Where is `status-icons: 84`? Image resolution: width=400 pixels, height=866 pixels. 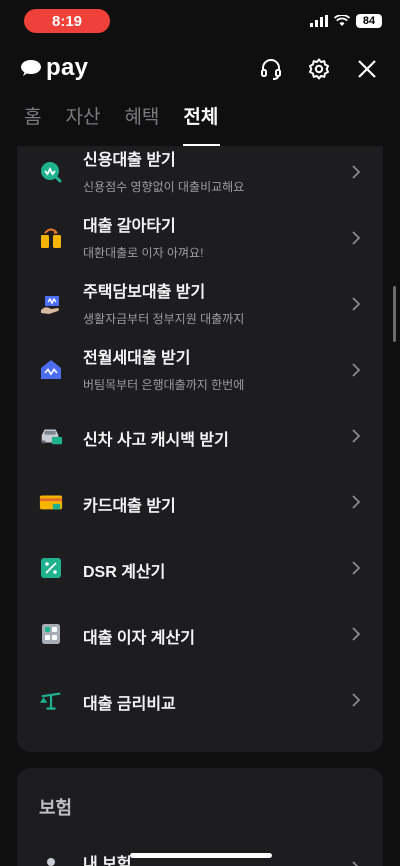 status-icons: 84 is located at coordinates (346, 21).